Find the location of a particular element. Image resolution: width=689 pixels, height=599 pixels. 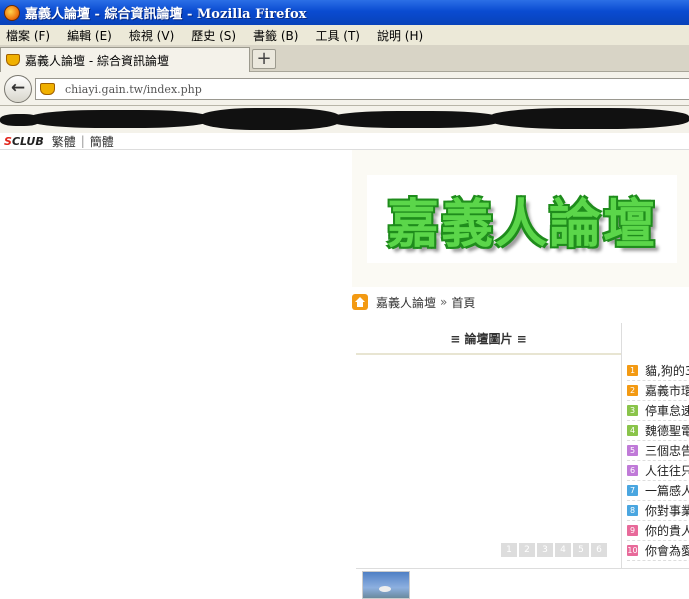

list-item: 6 人往往只 is located at coordinates (658, 471).